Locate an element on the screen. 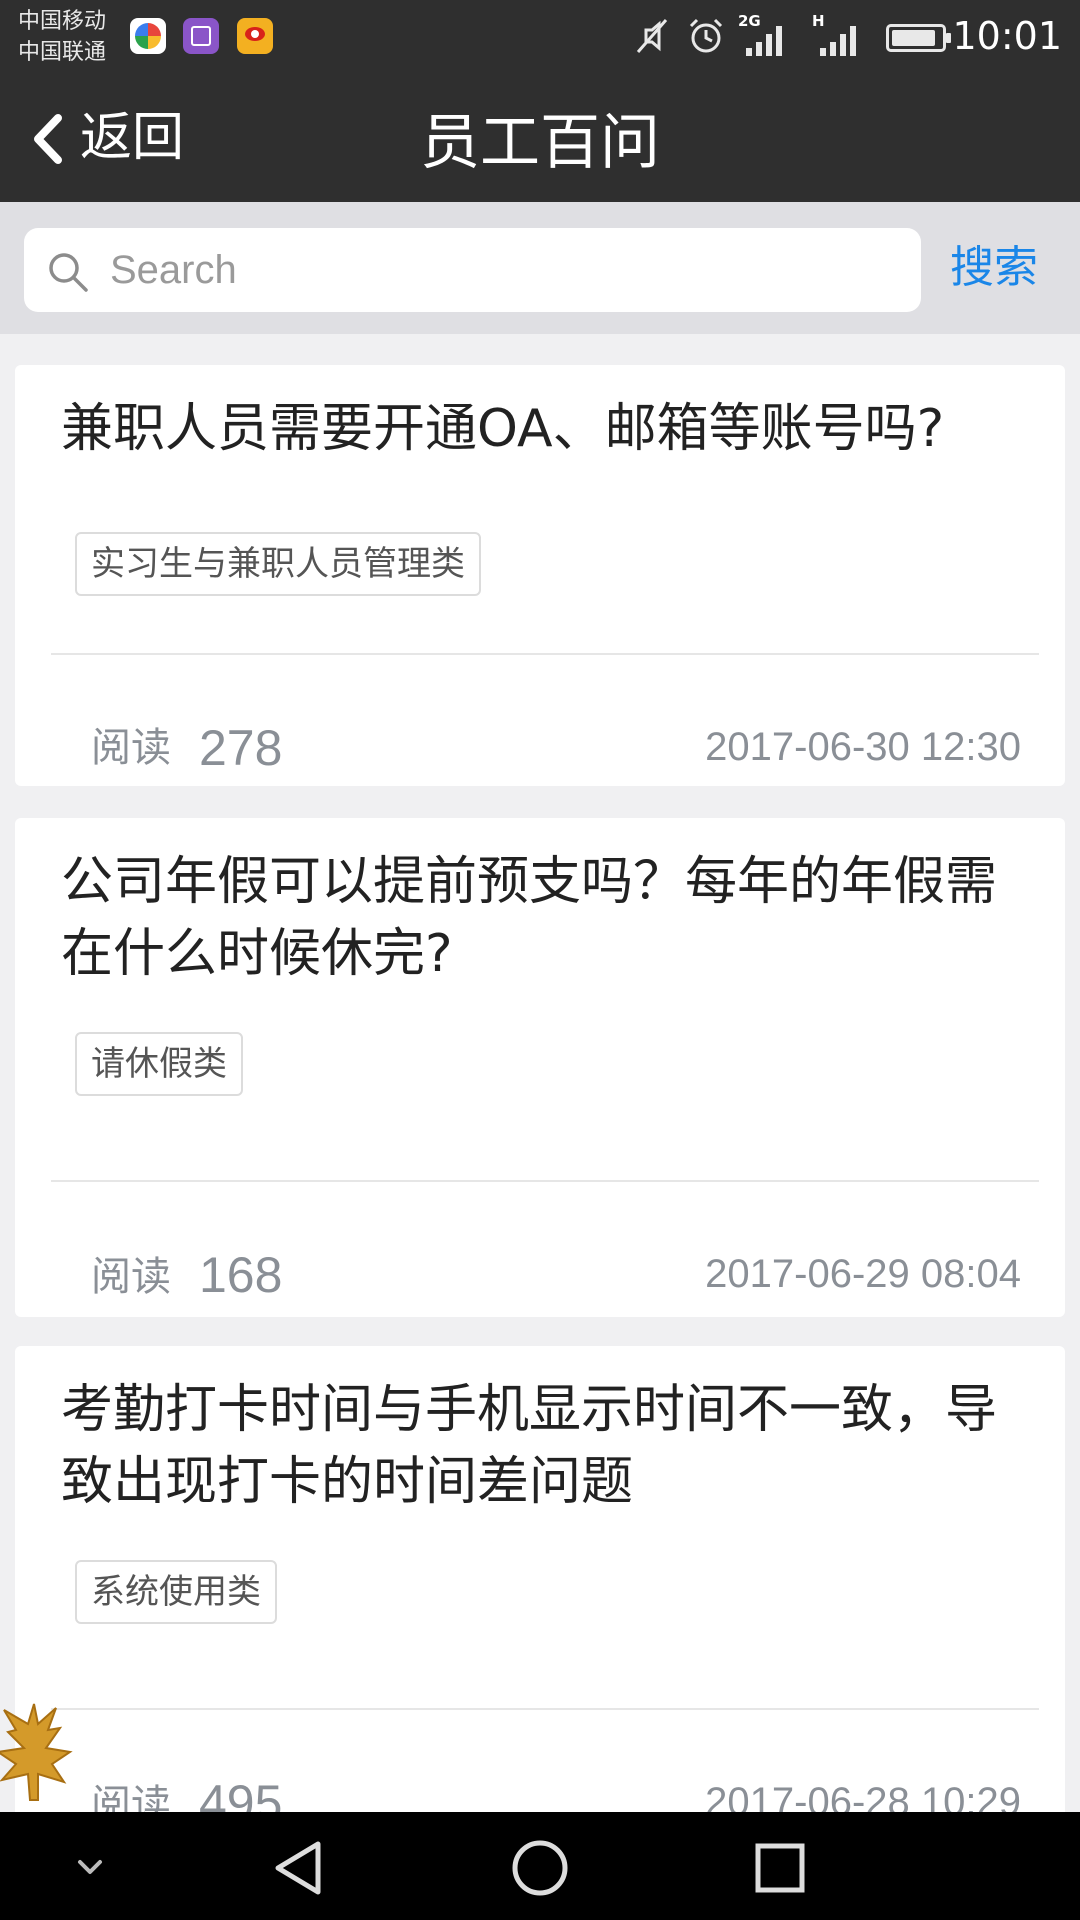 This screenshot has height=1920, width=1080. search-box is located at coordinates (472, 270).